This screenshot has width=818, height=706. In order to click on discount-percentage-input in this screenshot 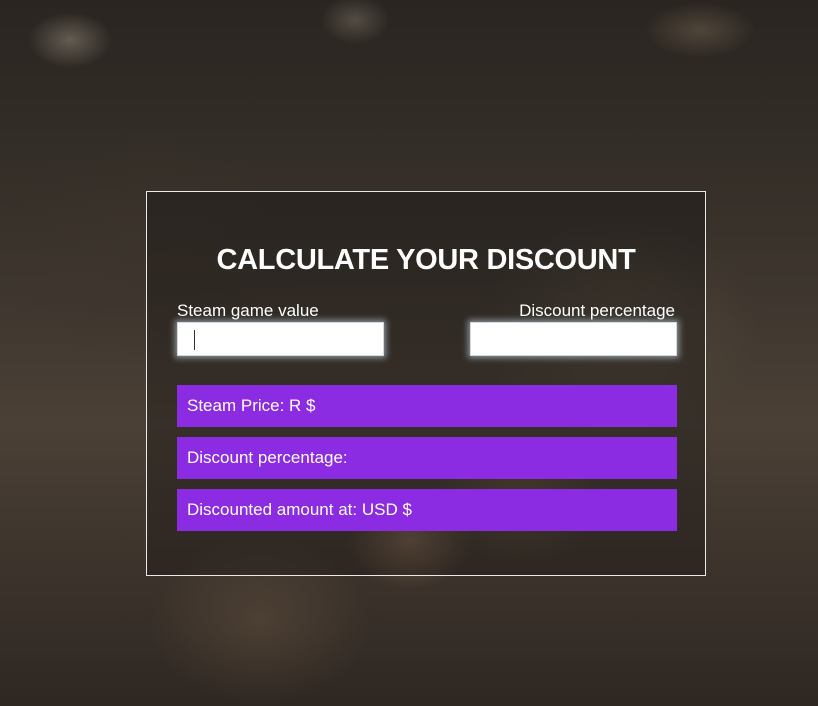, I will do `click(573, 339)`.